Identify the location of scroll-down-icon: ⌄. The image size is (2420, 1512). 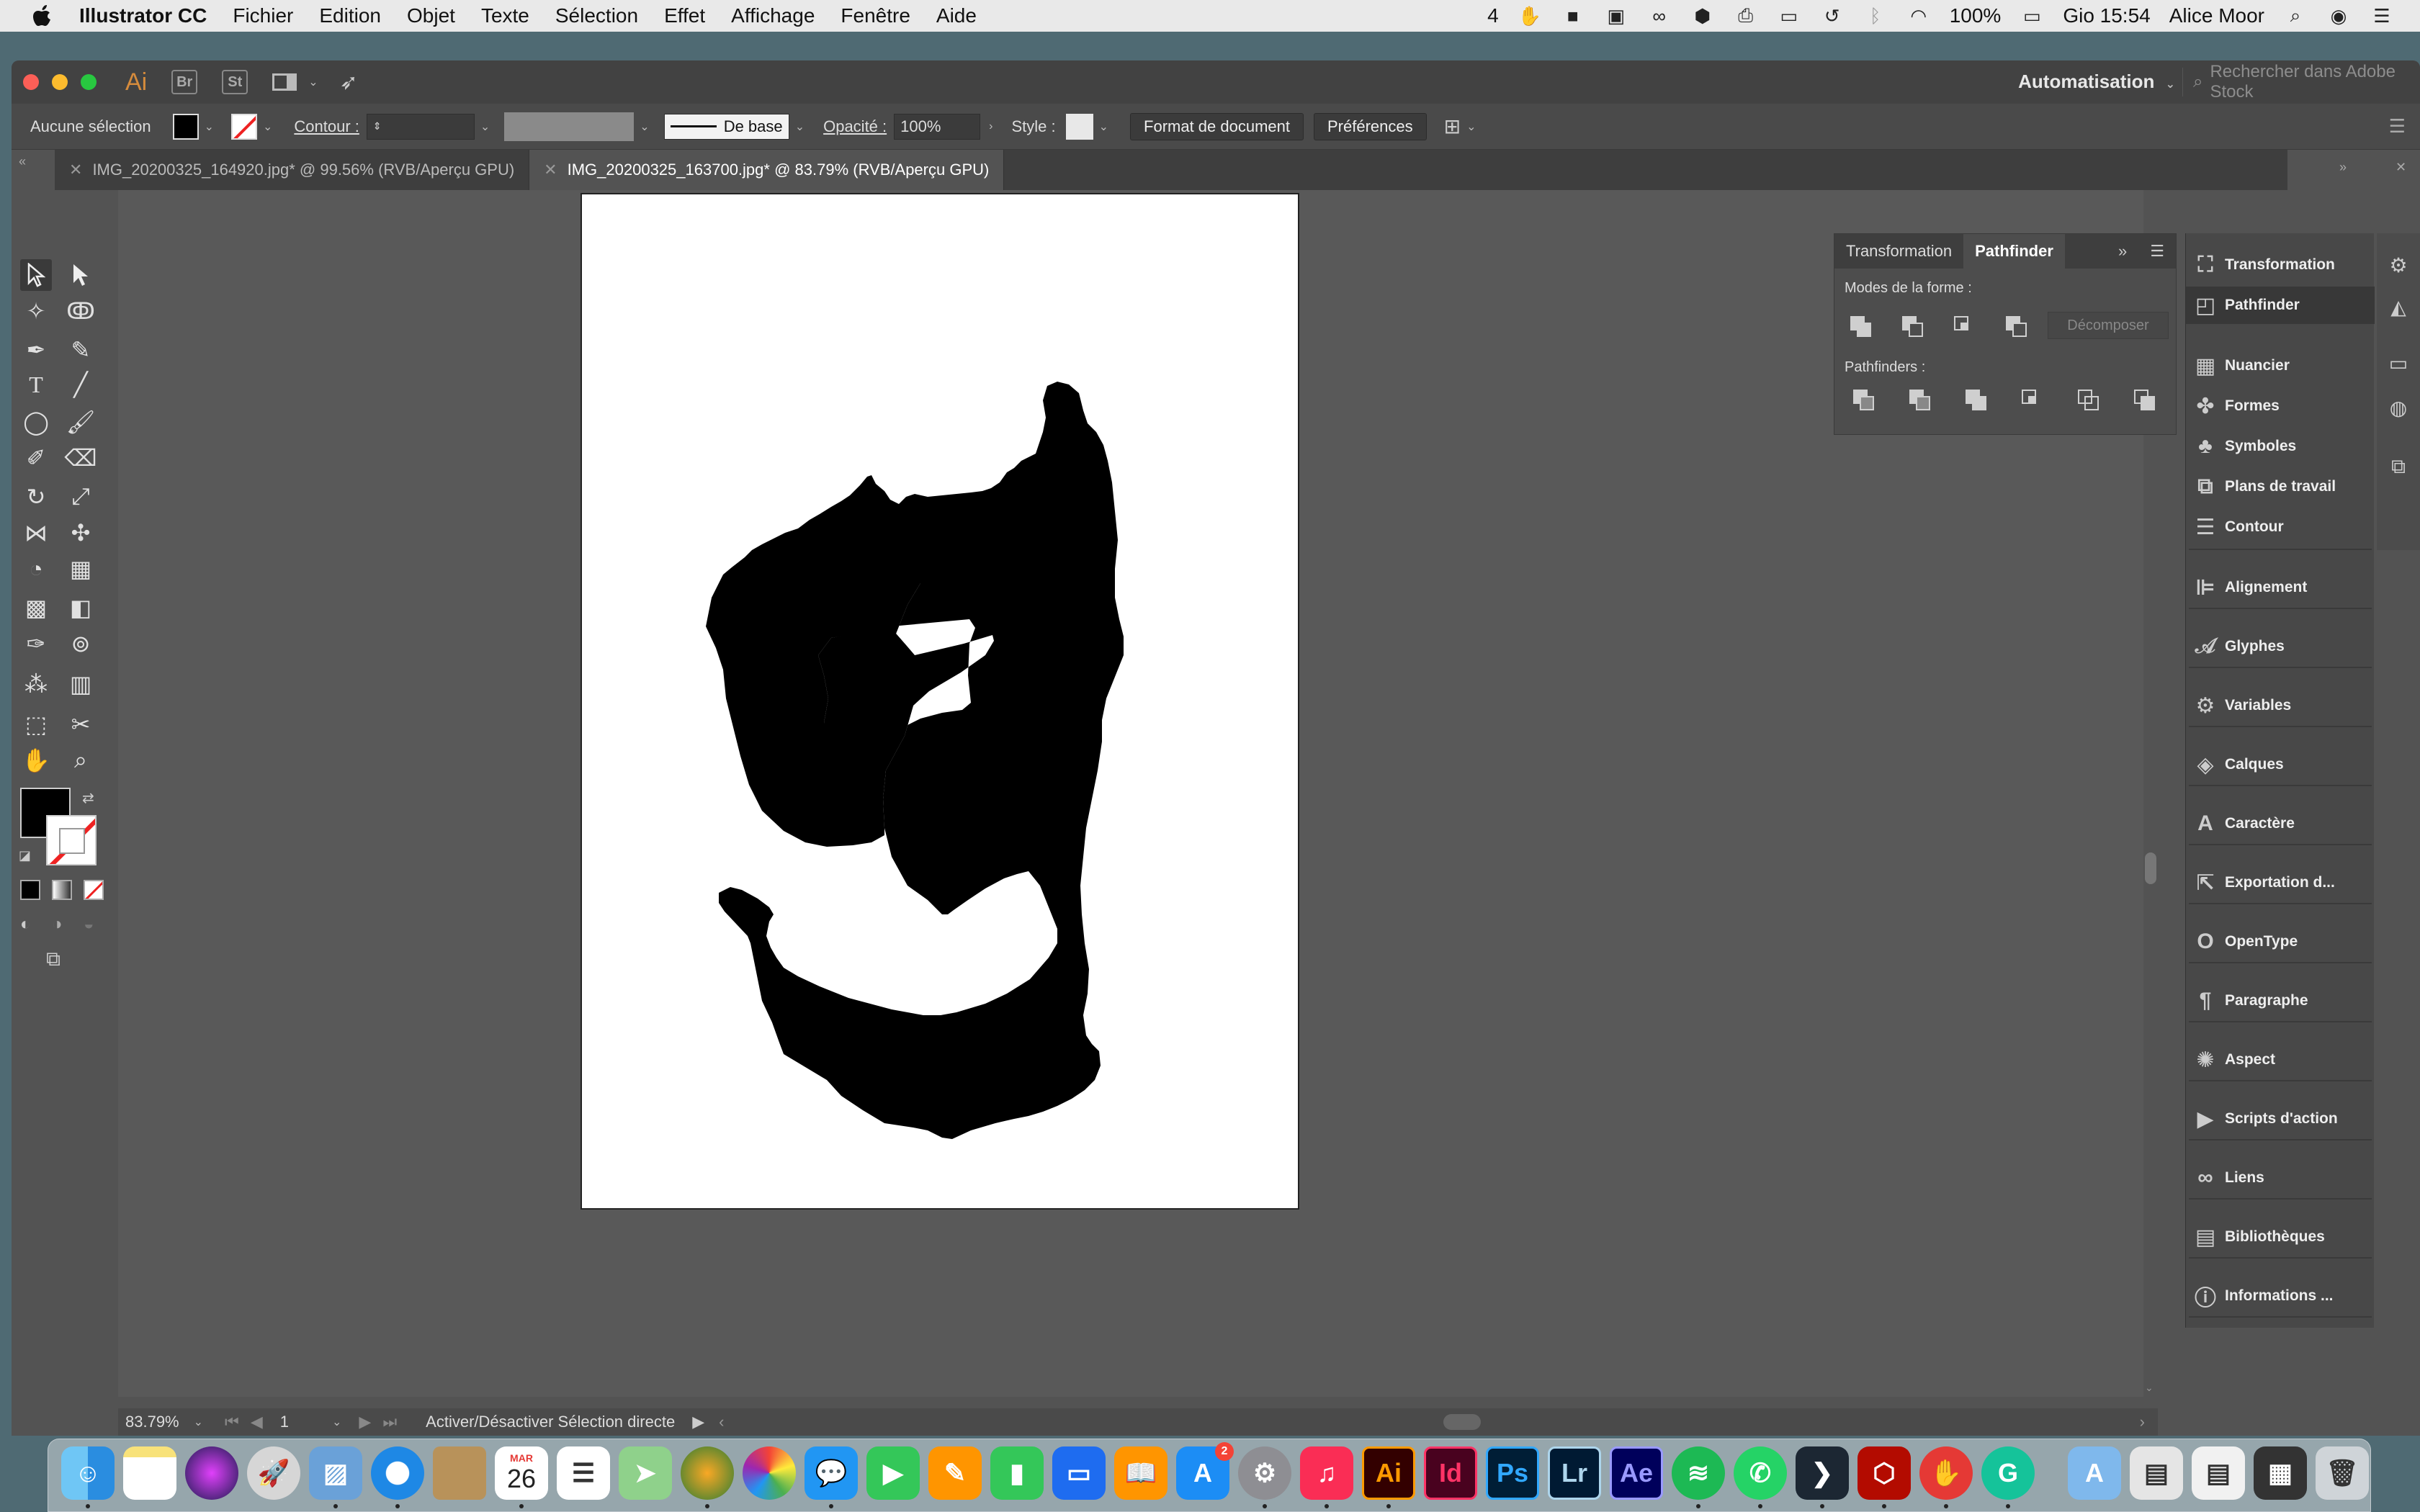
(2149, 1388).